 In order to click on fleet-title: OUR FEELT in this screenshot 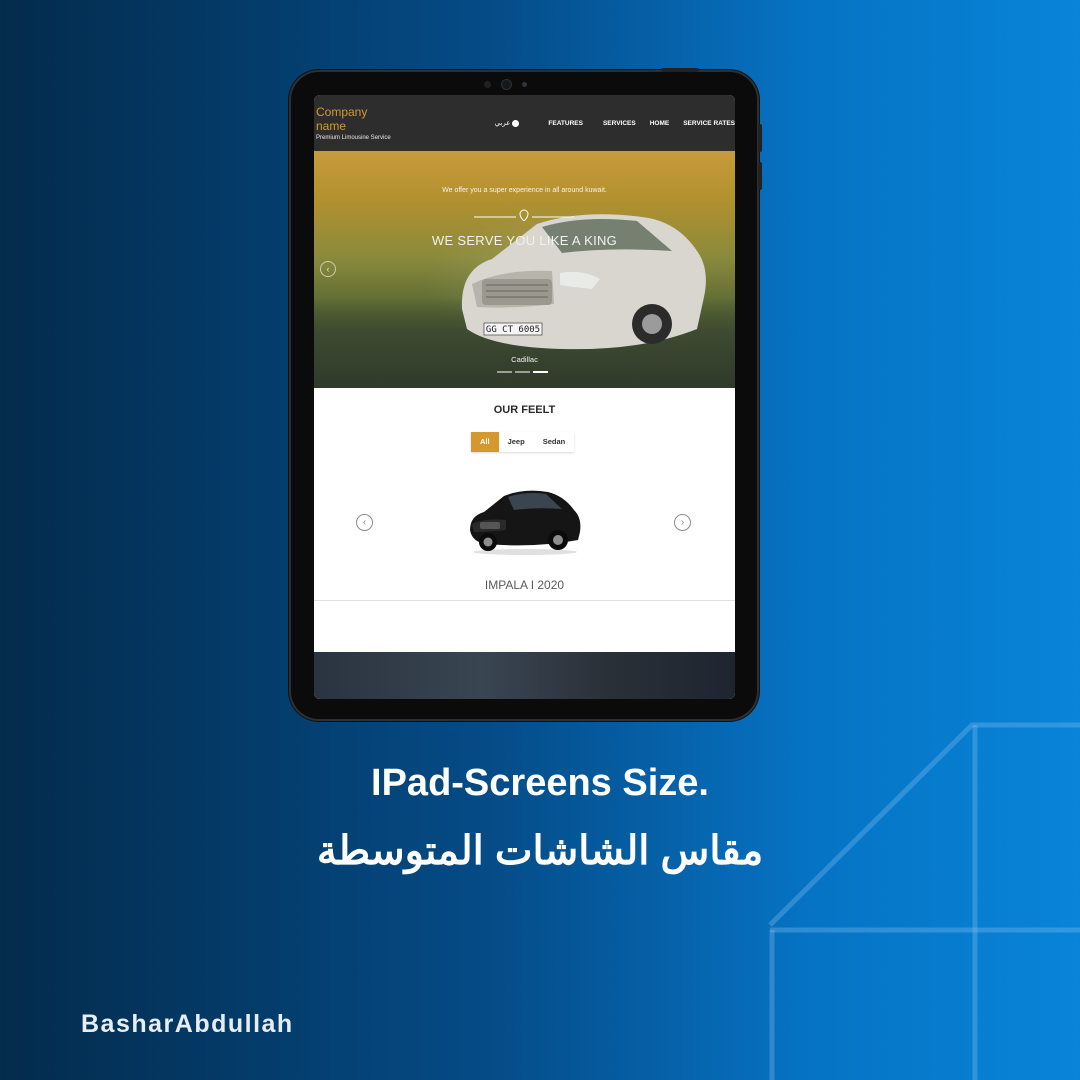, I will do `click(524, 410)`.